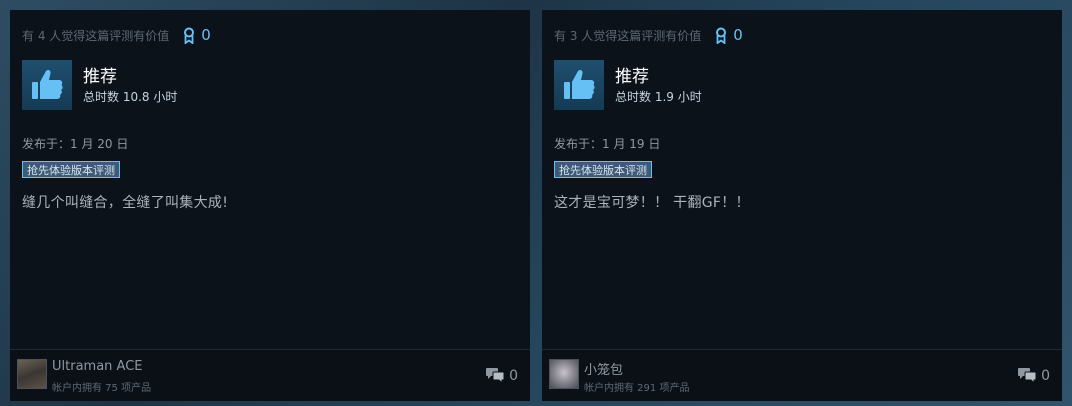 The image size is (1072, 406). Describe the element at coordinates (628, 35) in the screenshot. I see `helpful-text: 有 3 人觉得这篇评测有价值` at that location.